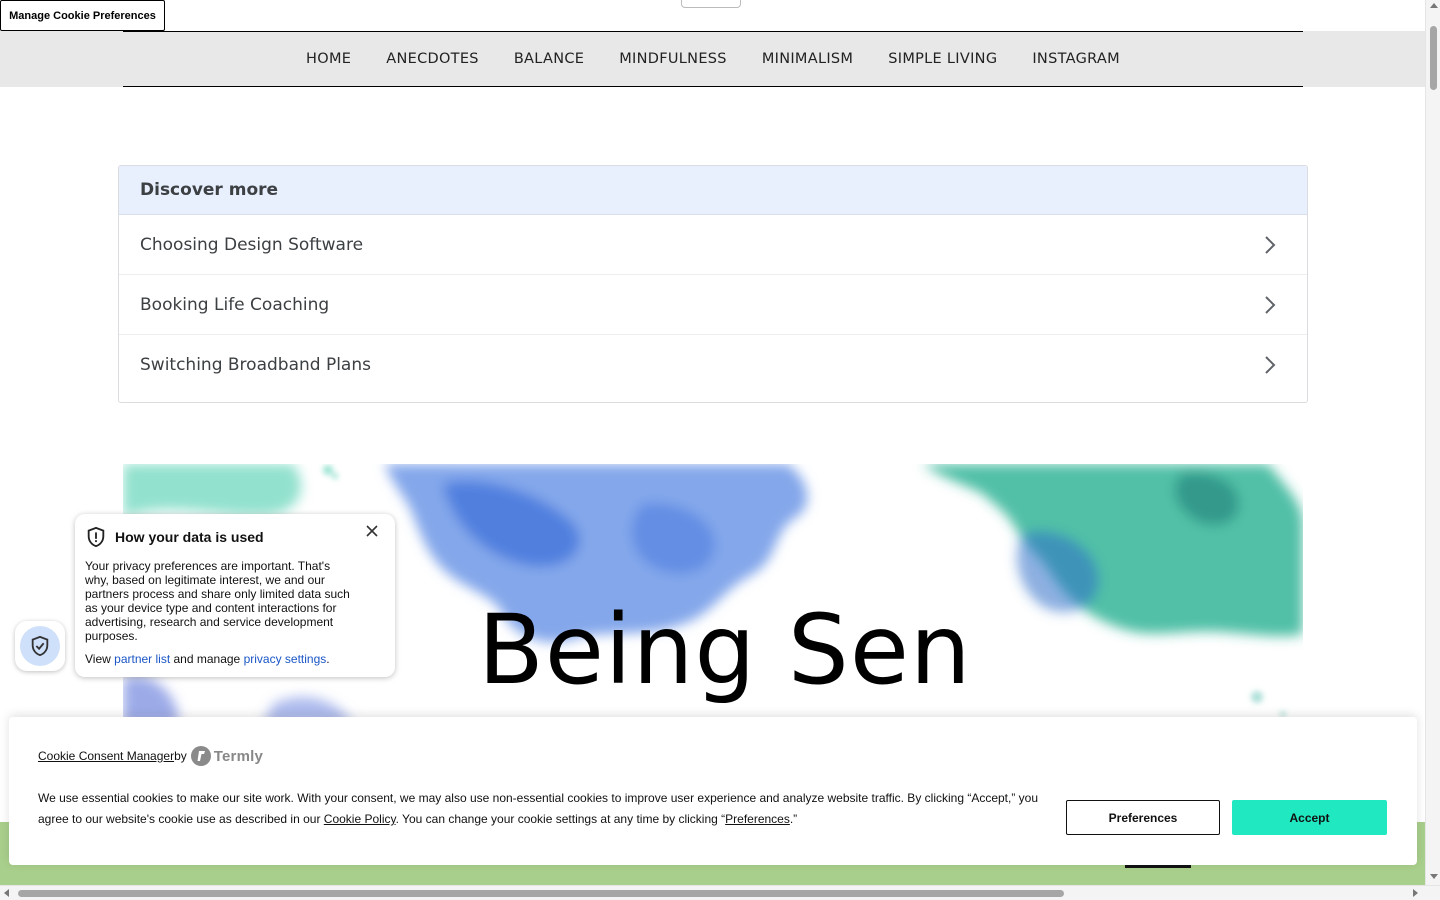 Image resolution: width=1440 pixels, height=900 pixels. Describe the element at coordinates (548, 59) in the screenshot. I see `nav-item-balance: BALANCE` at that location.